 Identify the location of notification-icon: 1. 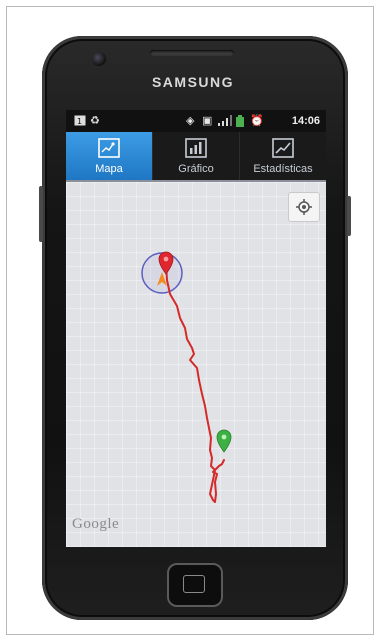
(80, 122).